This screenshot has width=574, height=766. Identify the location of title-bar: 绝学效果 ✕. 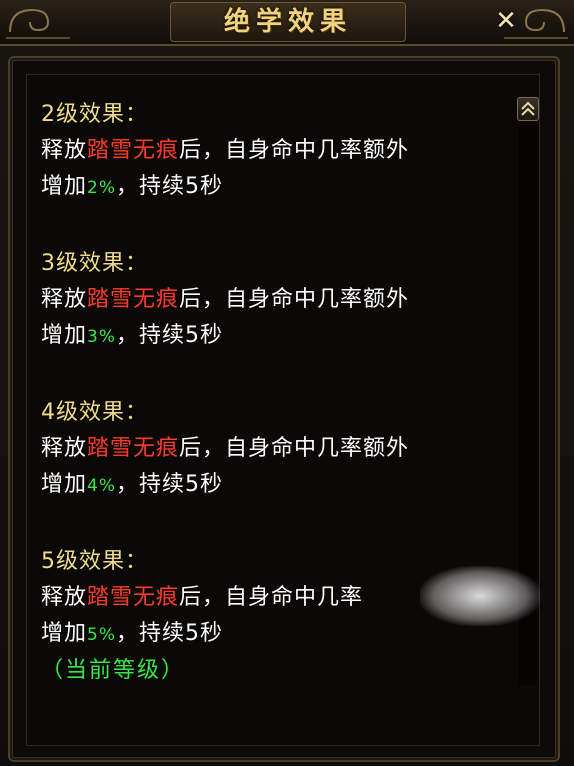
(287, 23).